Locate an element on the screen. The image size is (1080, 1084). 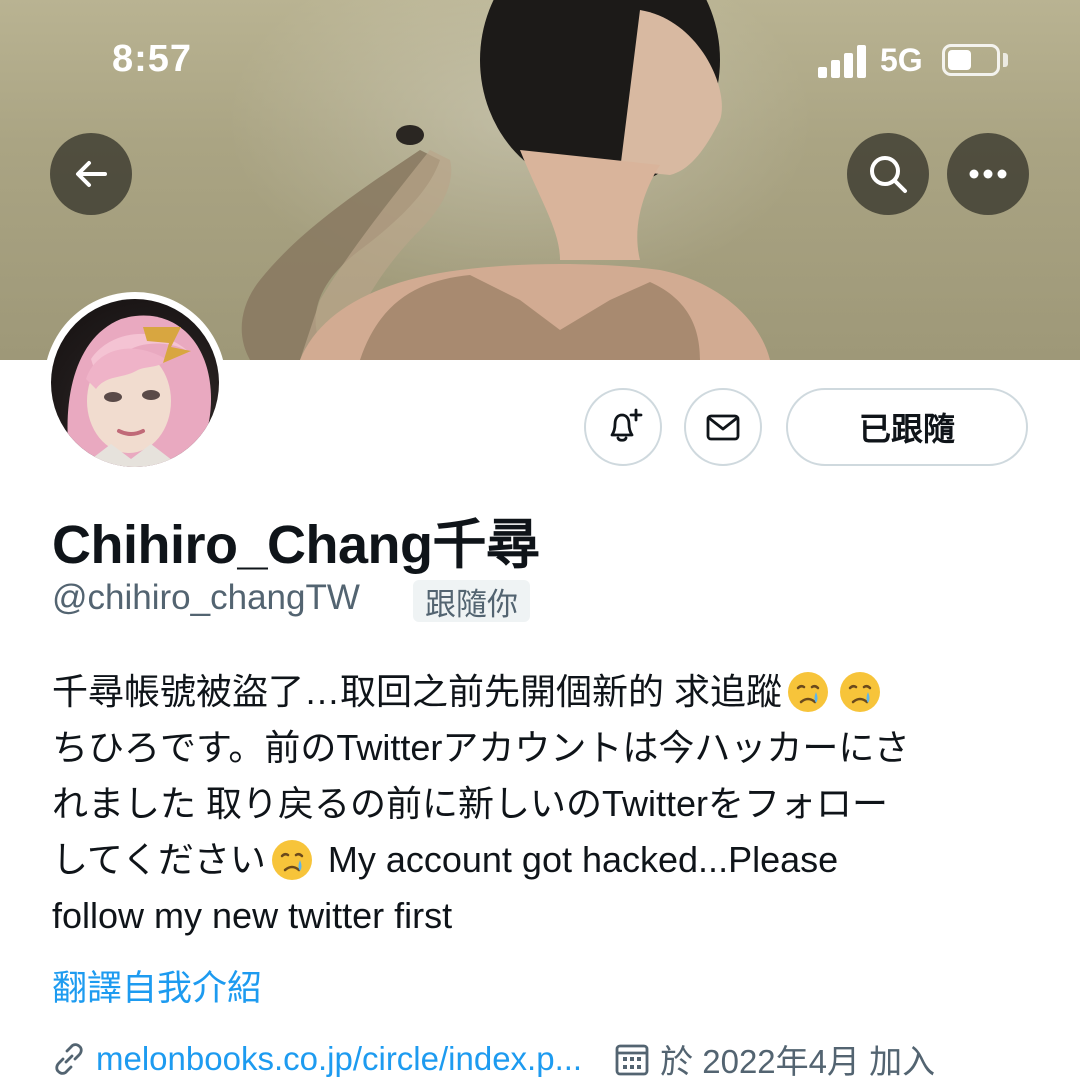
envelope-icon is located at coordinates (723, 427).